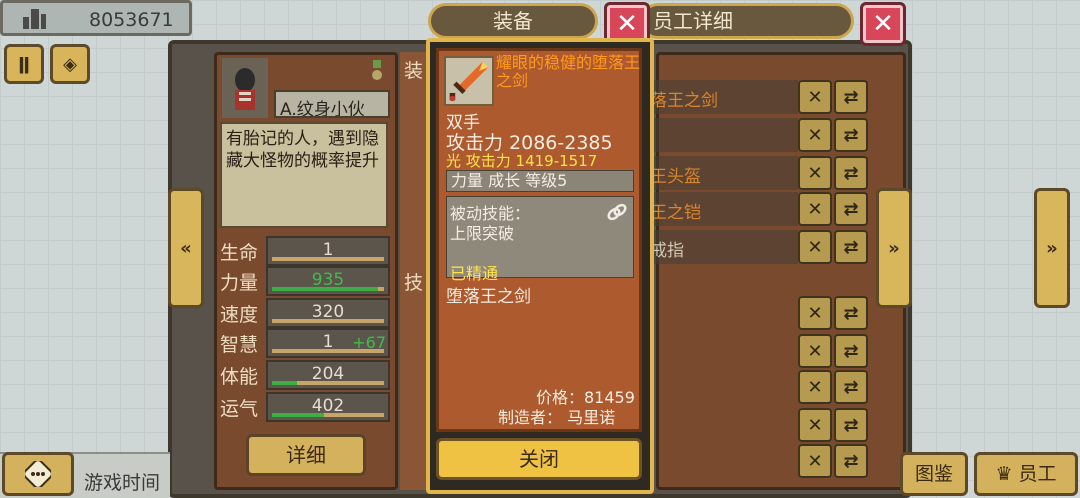  I want to click on stat-label: 速度, so click(239, 315).